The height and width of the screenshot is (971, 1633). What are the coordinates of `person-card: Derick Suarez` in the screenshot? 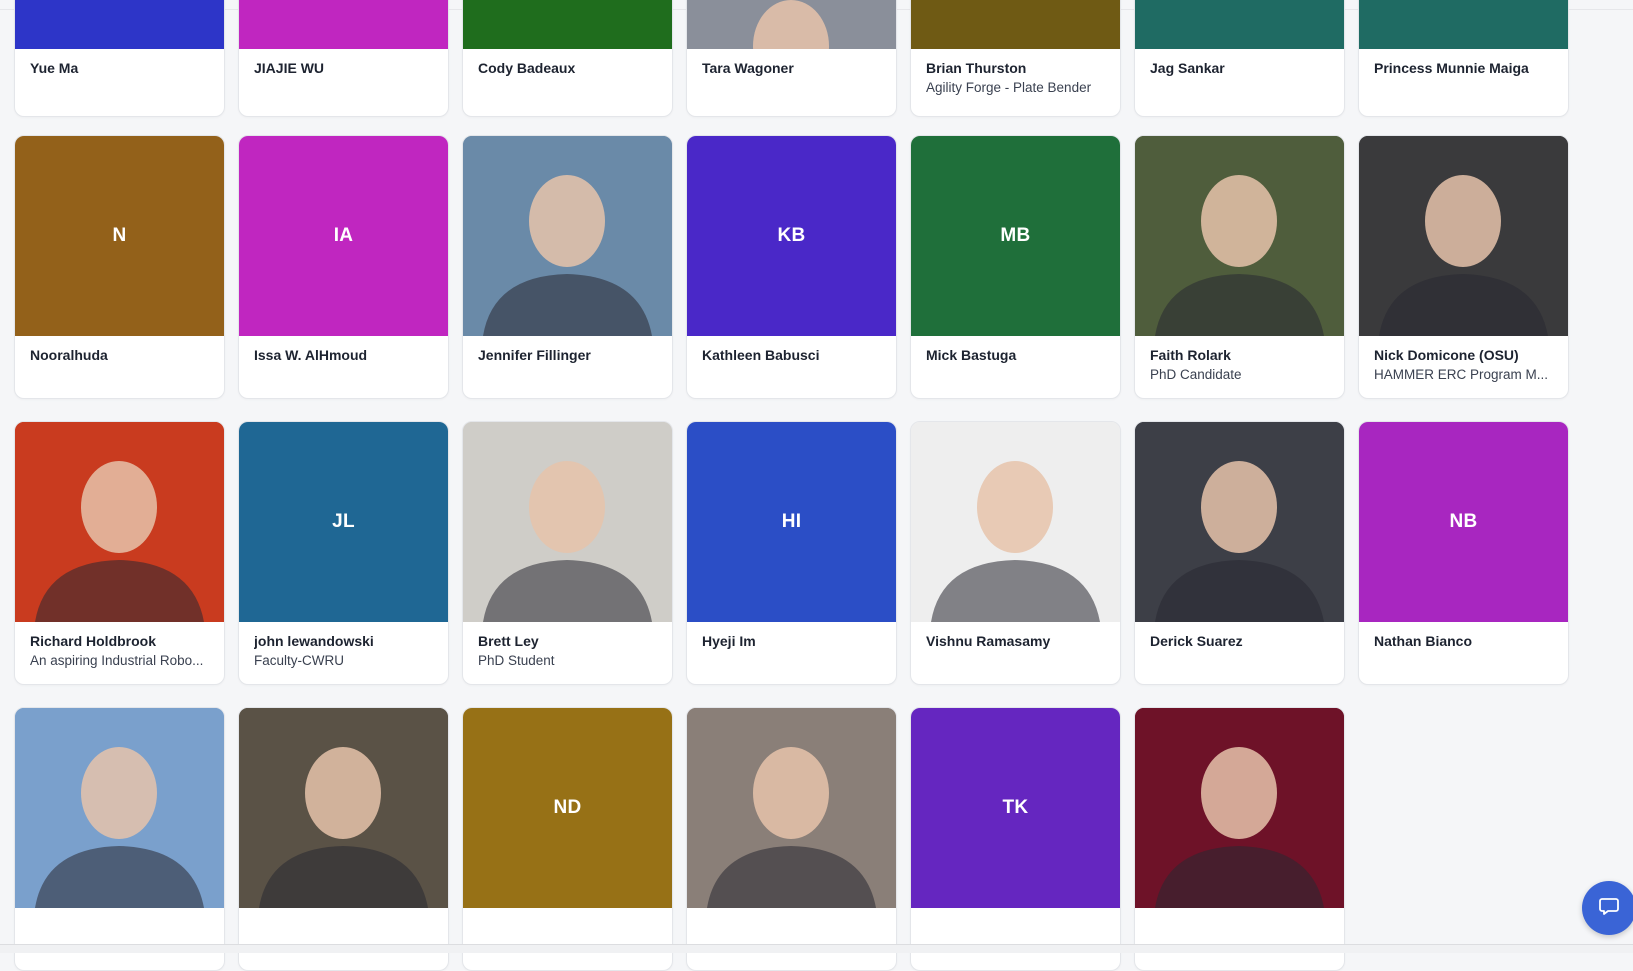 It's located at (1239, 553).